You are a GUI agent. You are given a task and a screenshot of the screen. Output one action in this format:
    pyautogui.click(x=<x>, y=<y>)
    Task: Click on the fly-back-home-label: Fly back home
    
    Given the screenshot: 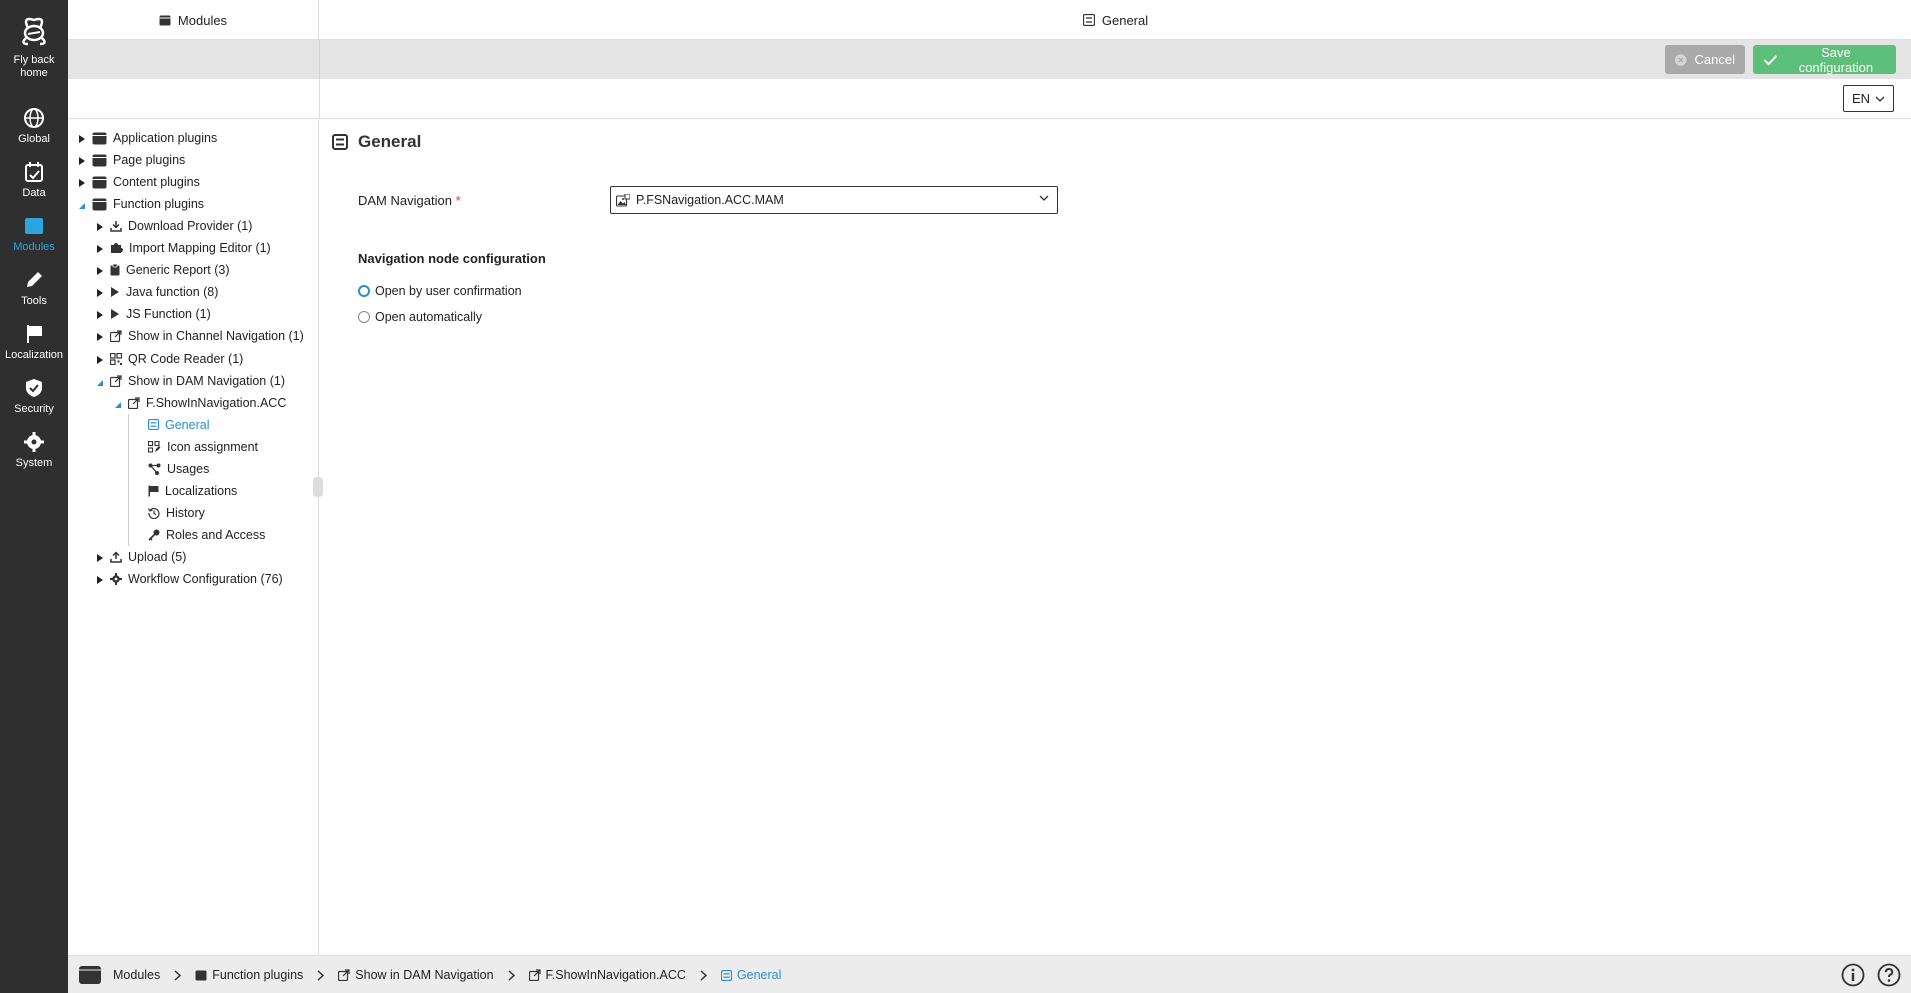 What is the action you would take?
    pyautogui.click(x=34, y=66)
    